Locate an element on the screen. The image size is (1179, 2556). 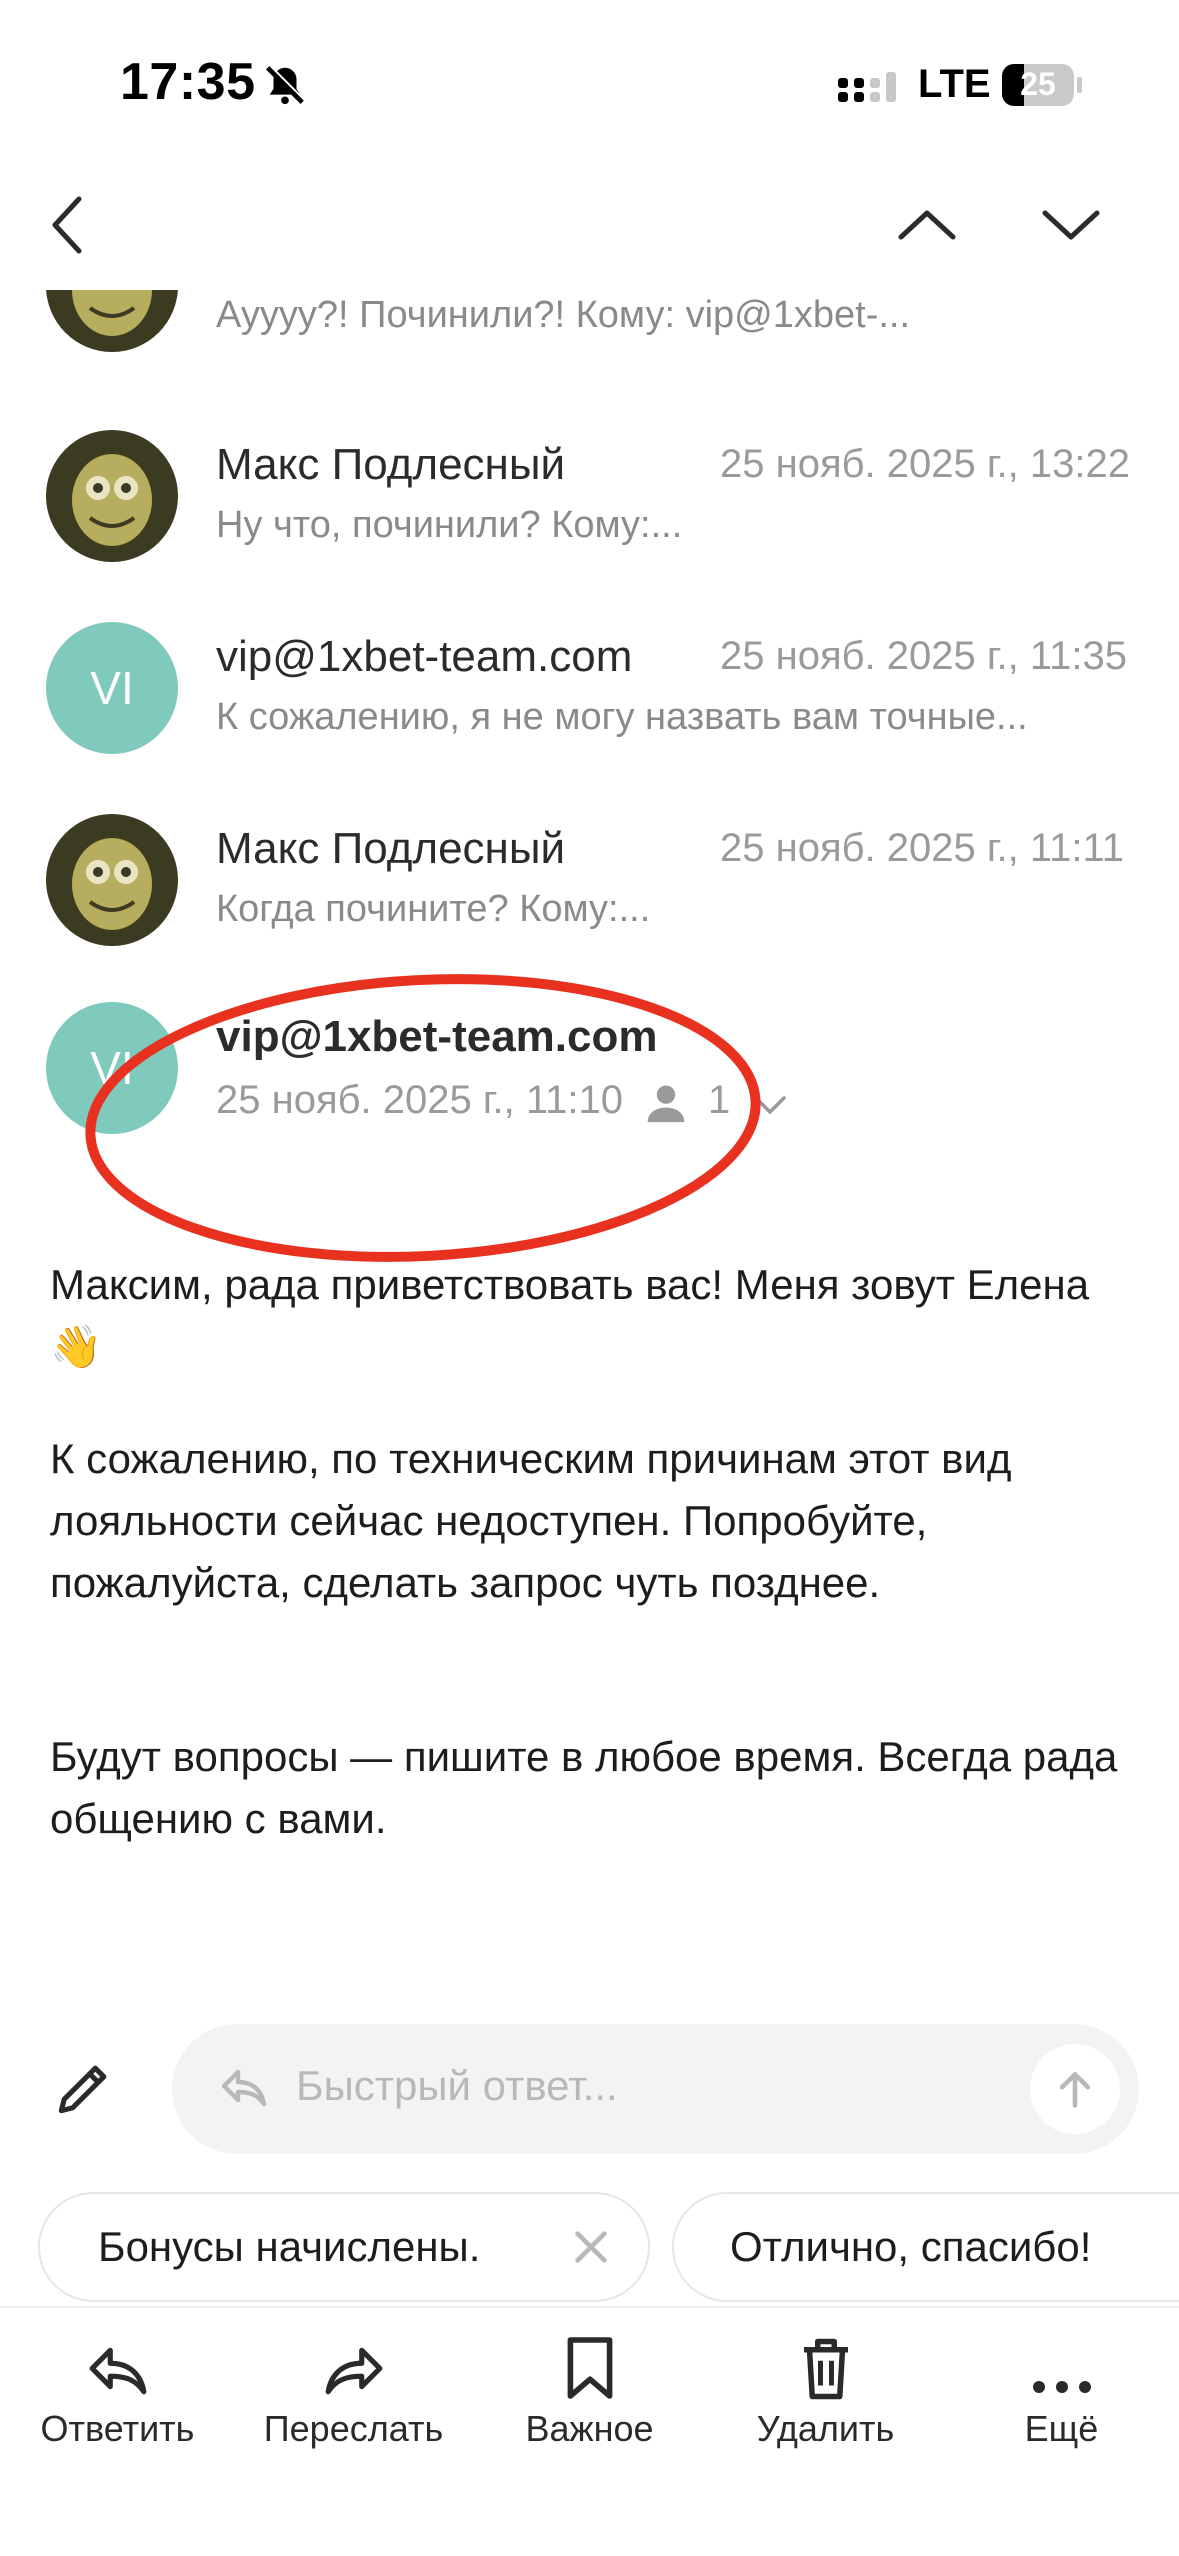
bell-muted-icon is located at coordinates (285, 87).